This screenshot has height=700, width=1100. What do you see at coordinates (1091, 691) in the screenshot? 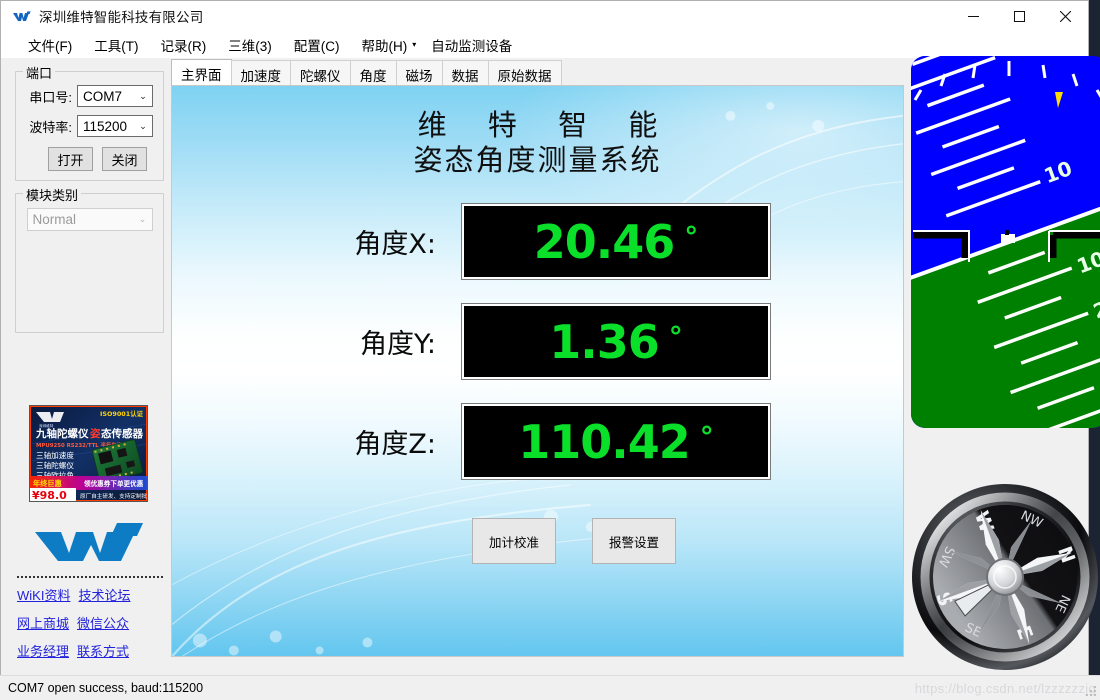
I see `resize-grip` at bounding box center [1091, 691].